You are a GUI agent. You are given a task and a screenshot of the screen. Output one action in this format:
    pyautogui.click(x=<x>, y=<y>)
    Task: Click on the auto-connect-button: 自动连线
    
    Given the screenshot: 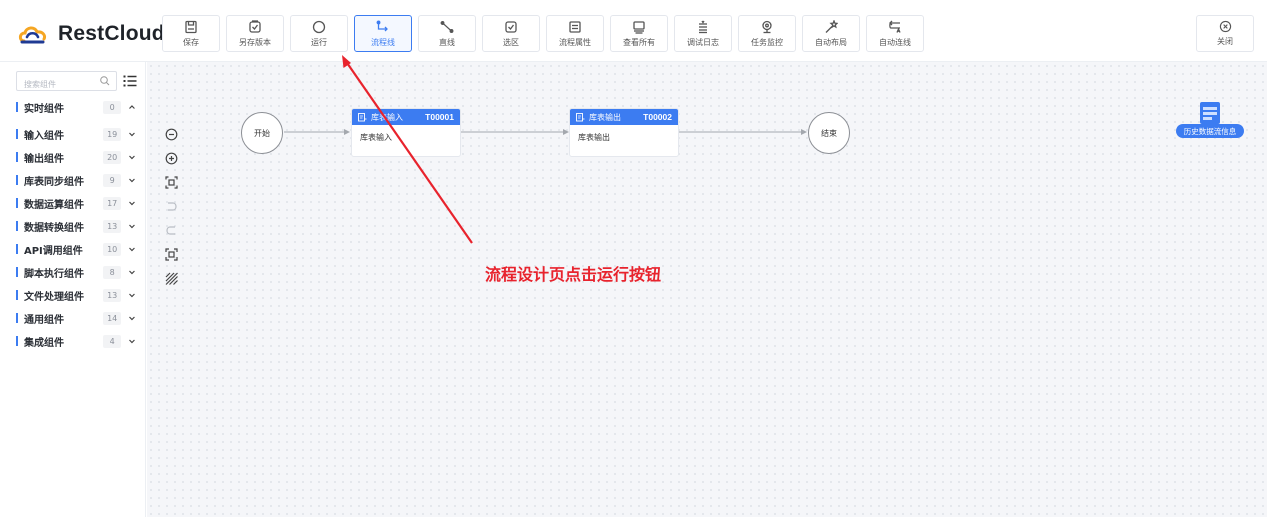 What is the action you would take?
    pyautogui.click(x=895, y=33)
    